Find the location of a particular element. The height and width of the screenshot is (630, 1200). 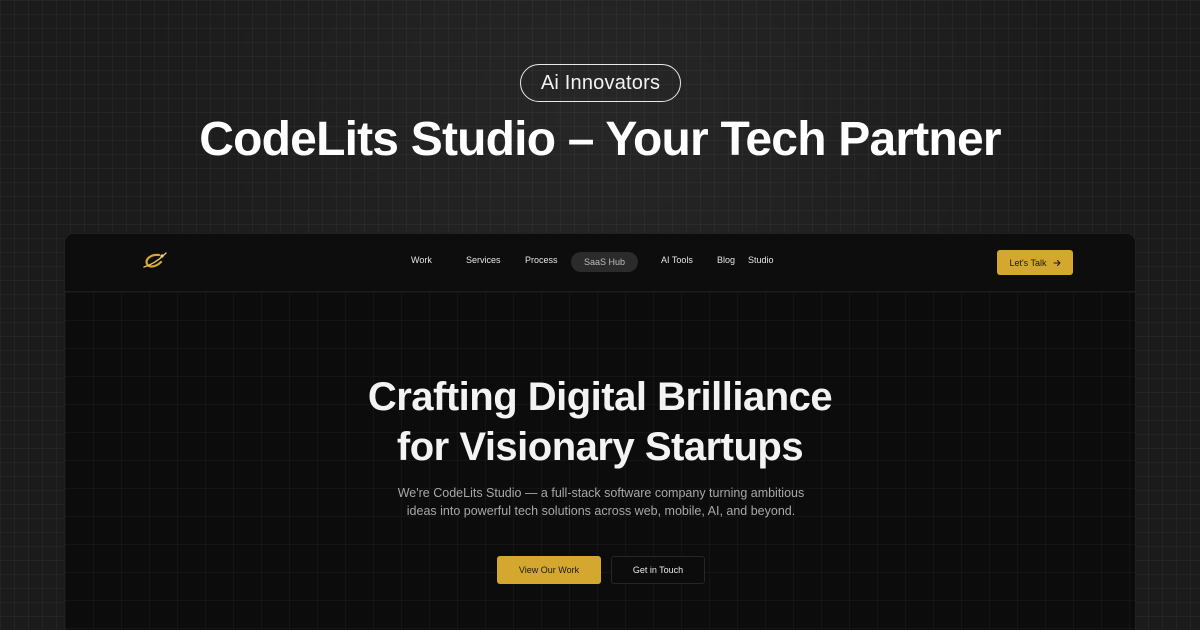

lets-talk-label: Let's Talk is located at coordinates (1028, 262).